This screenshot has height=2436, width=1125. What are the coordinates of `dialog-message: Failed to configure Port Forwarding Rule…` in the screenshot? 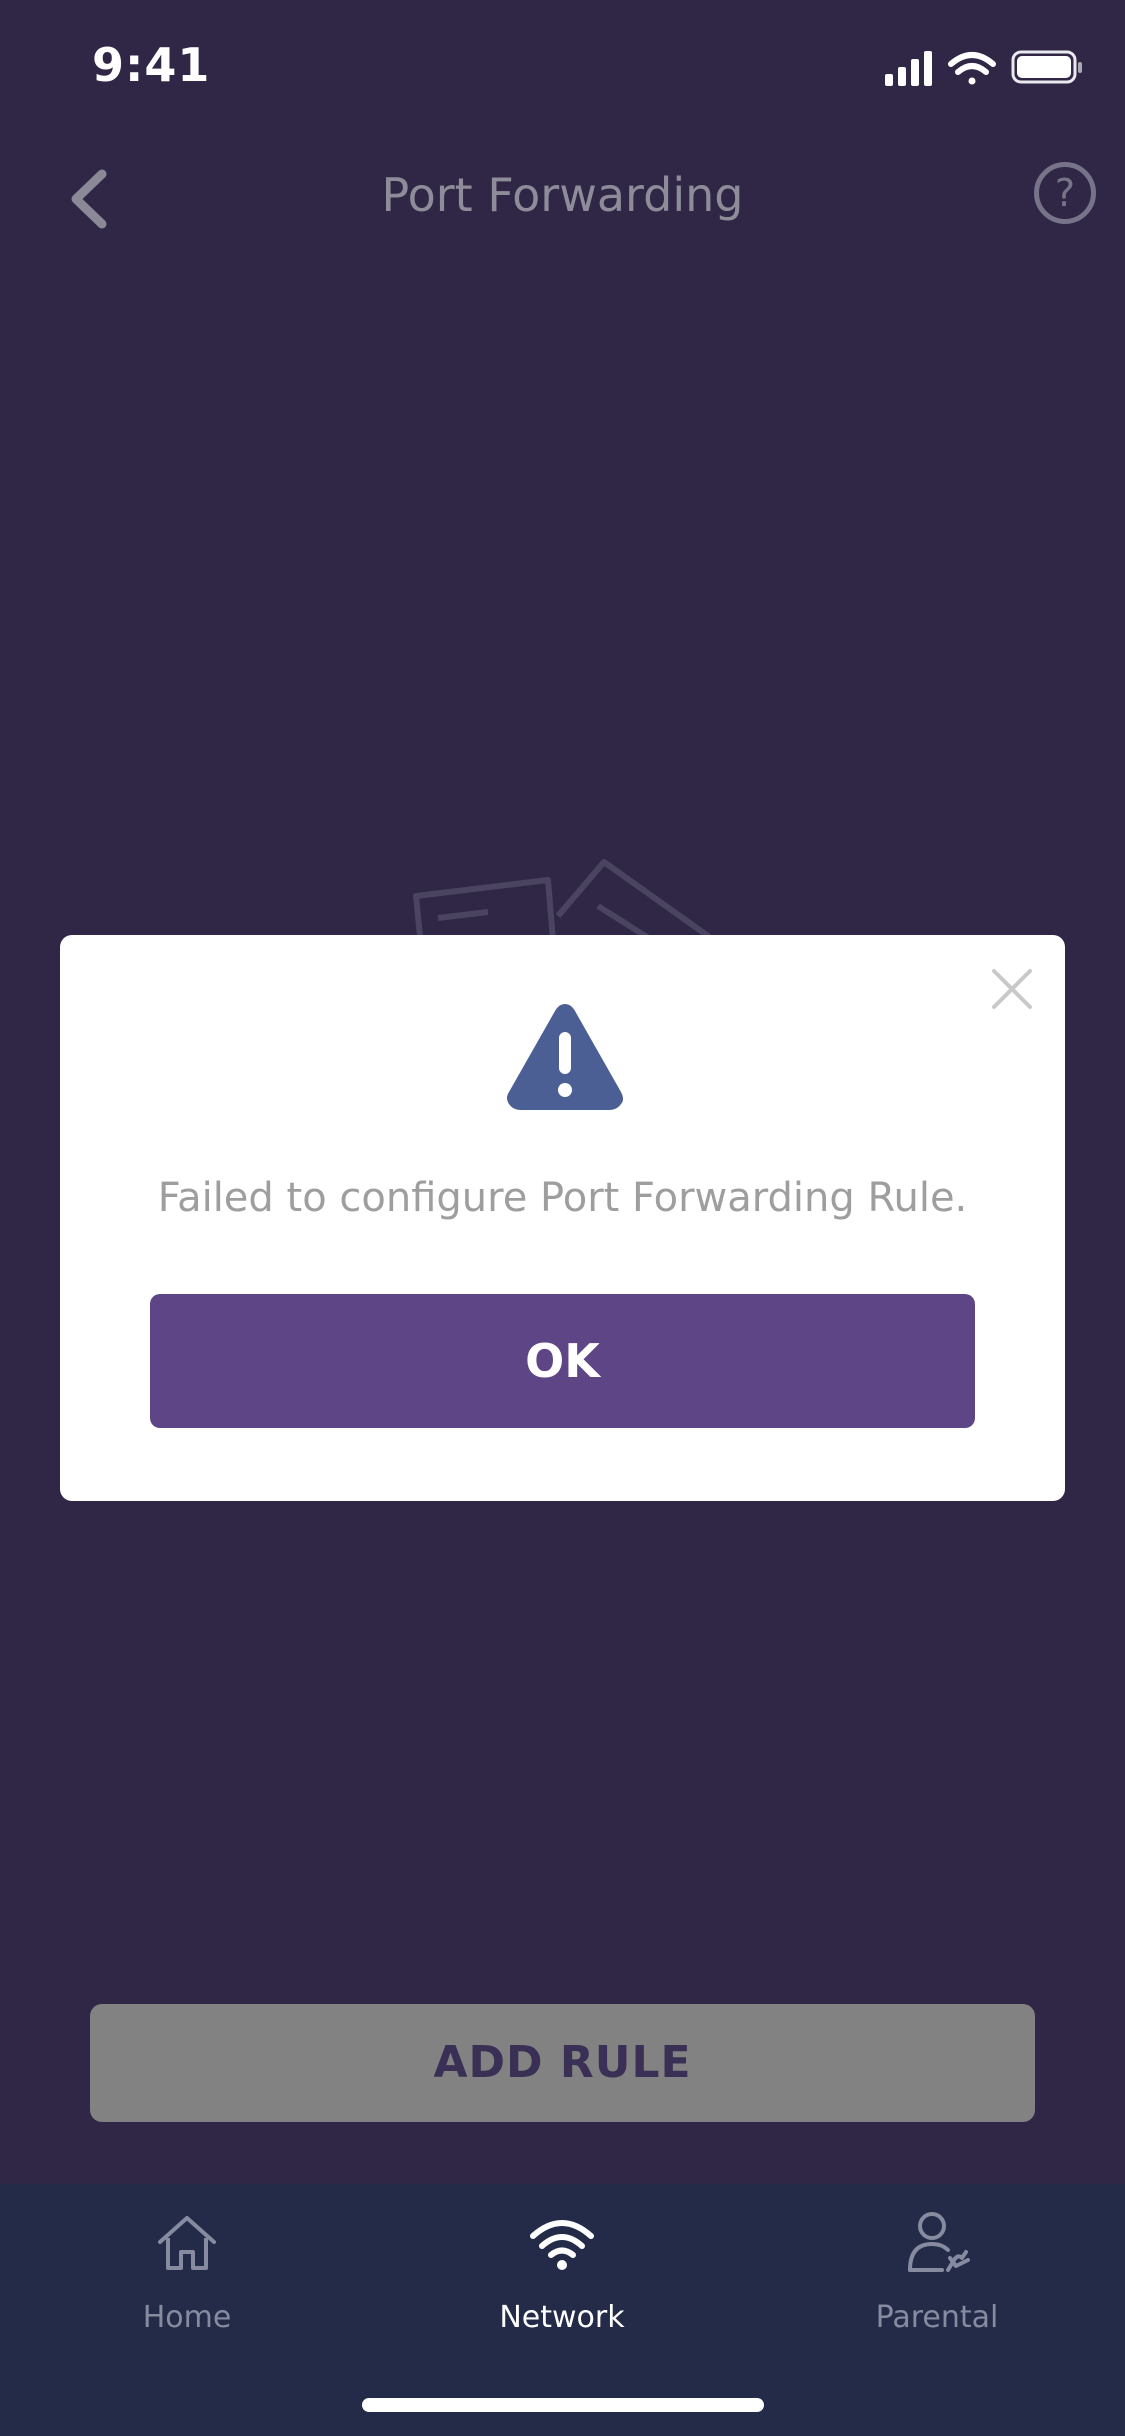 It's located at (562, 1198).